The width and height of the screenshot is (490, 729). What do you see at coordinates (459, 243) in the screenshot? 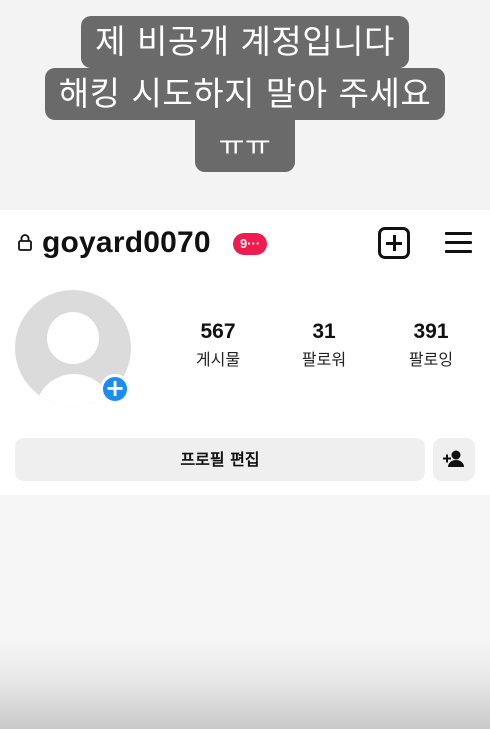
I see `hamburger-menu-icon` at bounding box center [459, 243].